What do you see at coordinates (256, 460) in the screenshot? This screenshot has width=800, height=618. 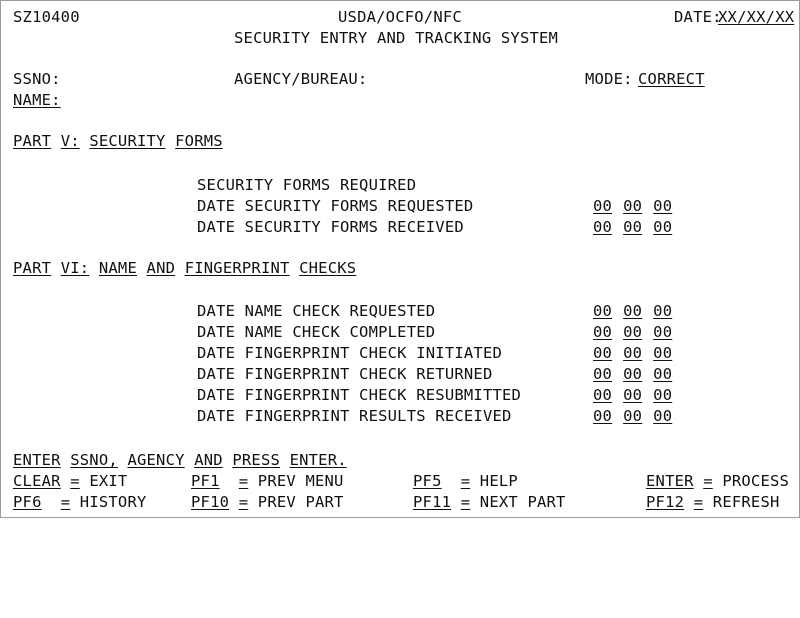 I see `footer-instruction-word: PRESS` at bounding box center [256, 460].